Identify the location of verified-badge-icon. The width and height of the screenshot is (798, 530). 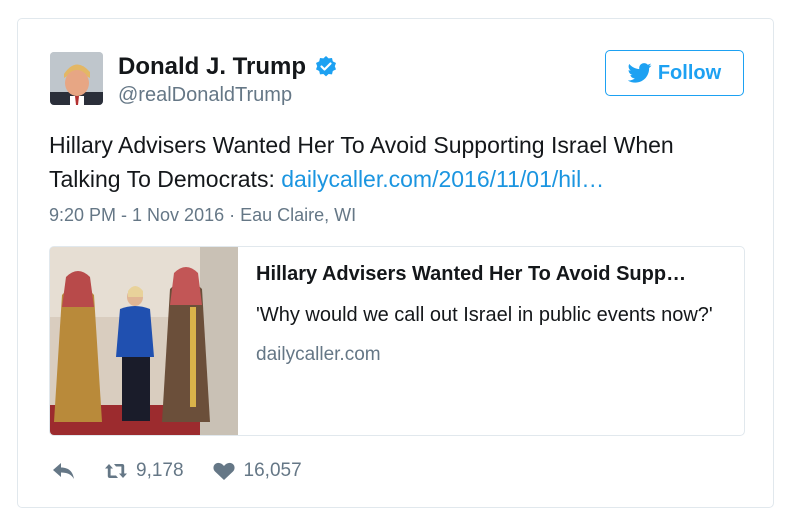
(326, 66).